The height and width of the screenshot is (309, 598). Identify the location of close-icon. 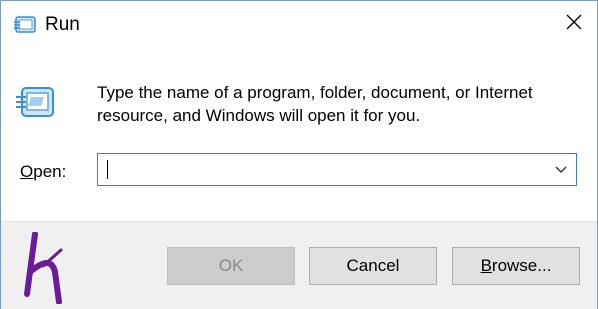
(574, 24).